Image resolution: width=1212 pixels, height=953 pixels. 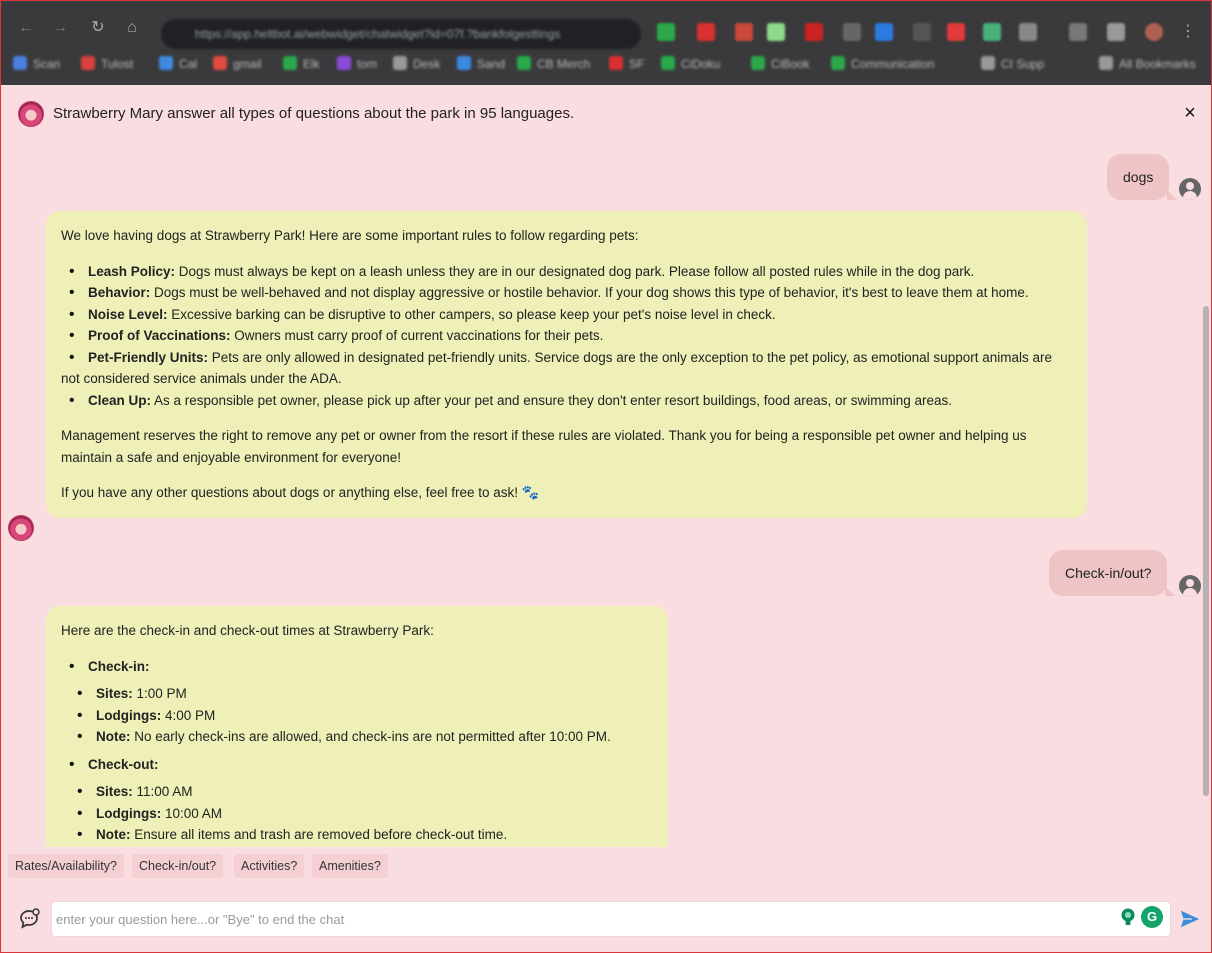 I want to click on rule-term: Leash Policy:, so click(x=132, y=271).